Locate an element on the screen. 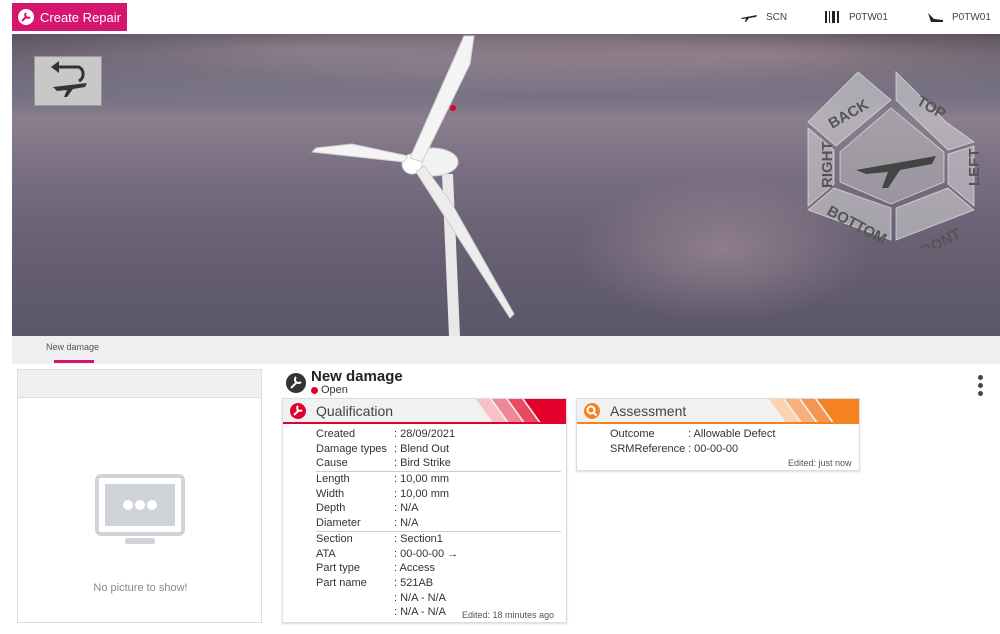  status-dot is located at coordinates (314, 390).